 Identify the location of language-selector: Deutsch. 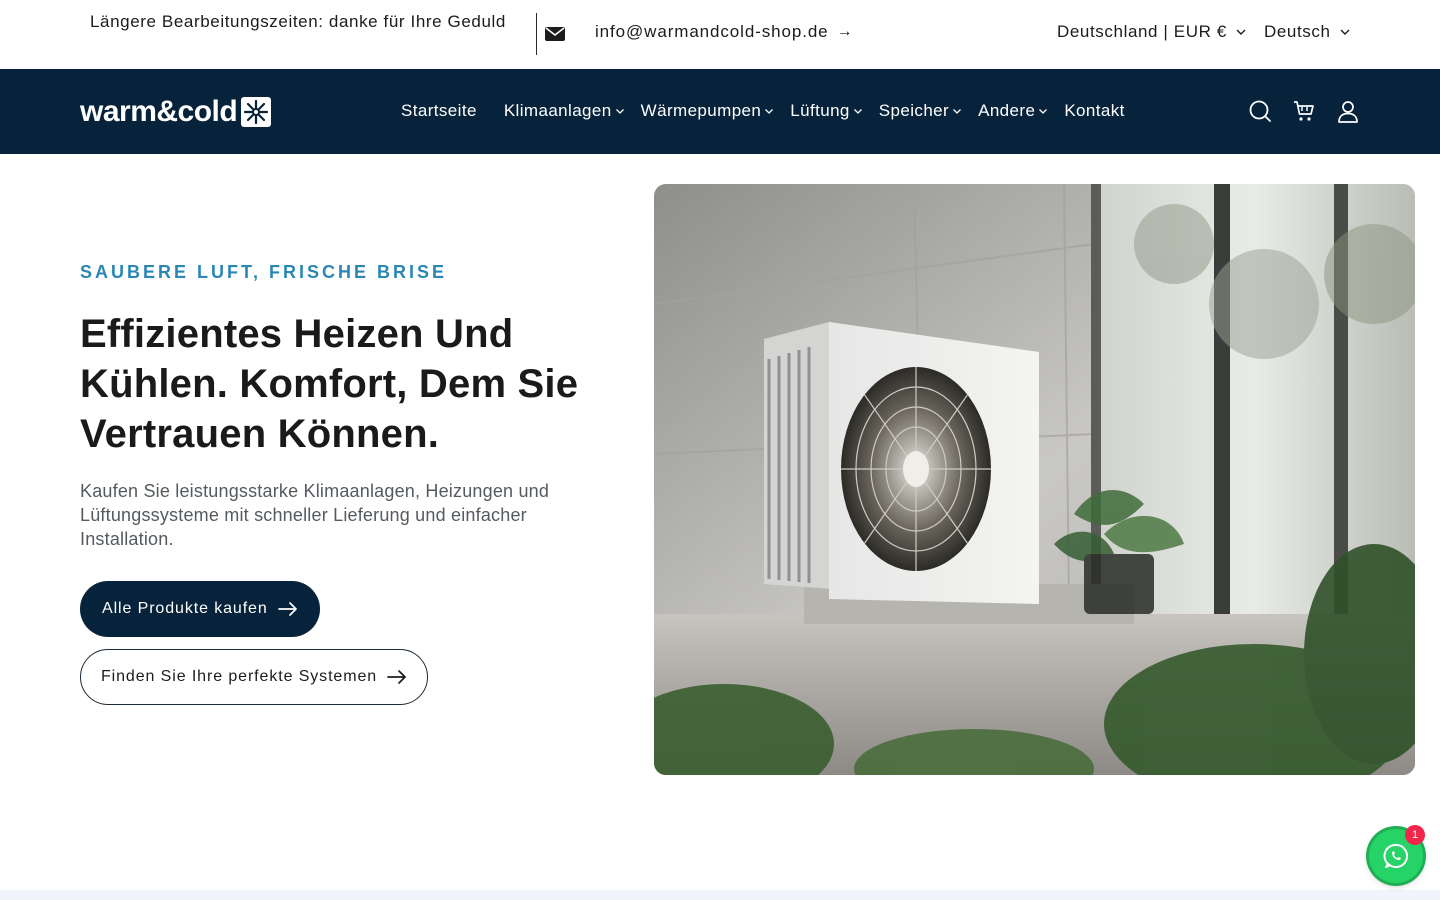
(1307, 32).